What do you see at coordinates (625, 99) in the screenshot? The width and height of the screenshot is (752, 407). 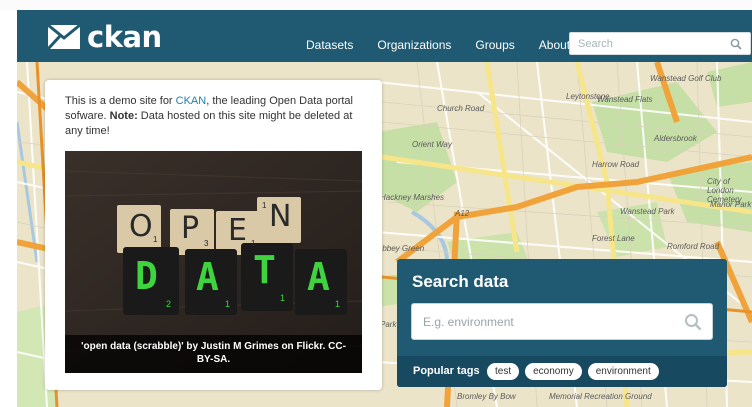 I see `map-label: Wanstead Flats` at bounding box center [625, 99].